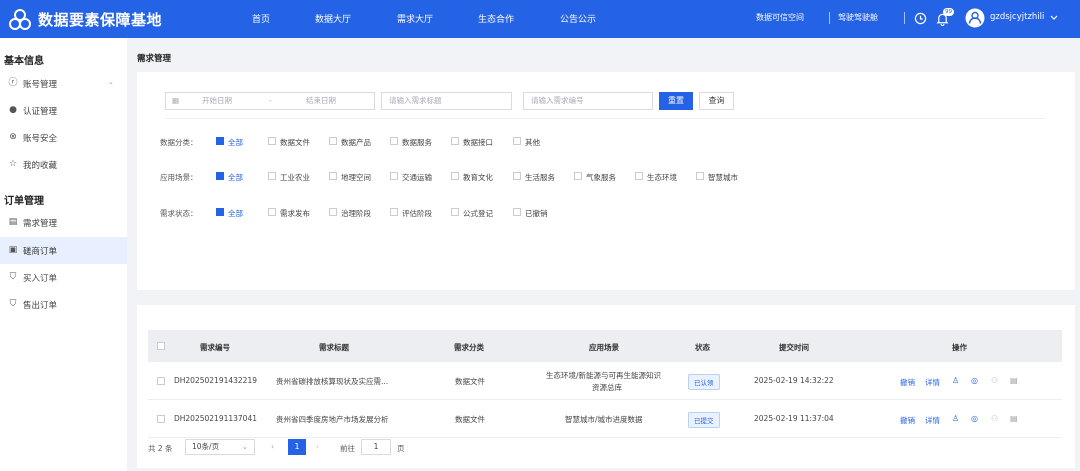 The image size is (1080, 471). What do you see at coordinates (376, 447) in the screenshot?
I see `goto-input: 1` at bounding box center [376, 447].